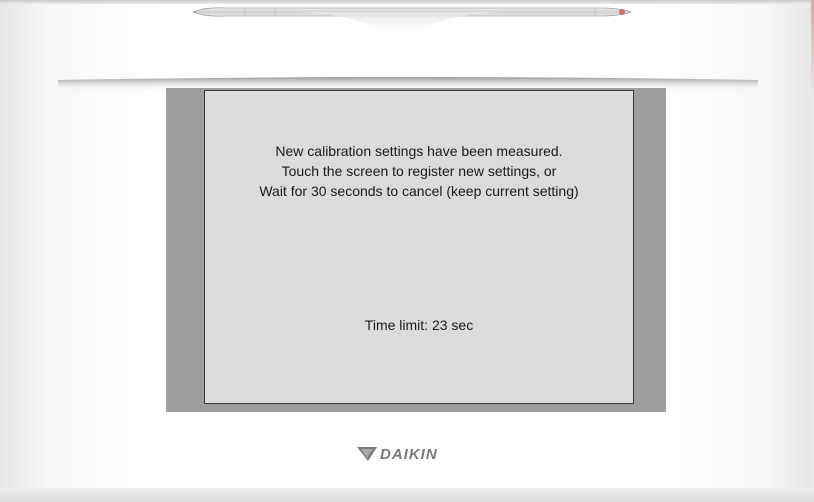 This screenshot has height=502, width=814. What do you see at coordinates (407, 495) in the screenshot?
I see `device-bottom-edge` at bounding box center [407, 495].